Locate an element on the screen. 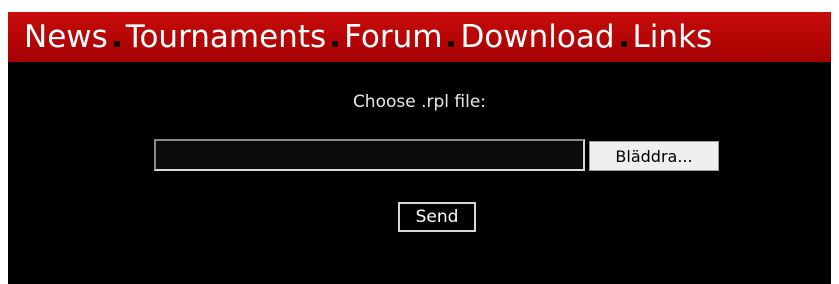  top-strip is located at coordinates (419, 6).